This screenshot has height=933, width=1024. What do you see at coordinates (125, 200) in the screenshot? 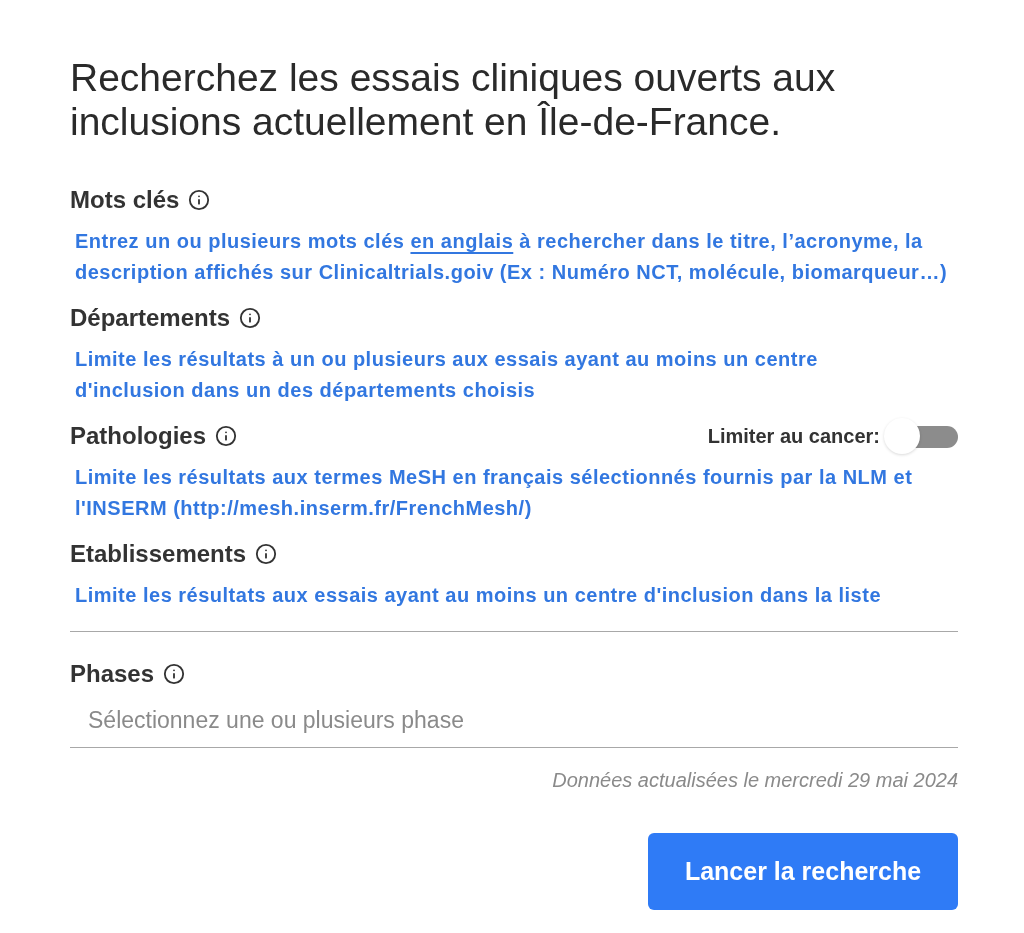
I see `field-label: Mots clés` at bounding box center [125, 200].